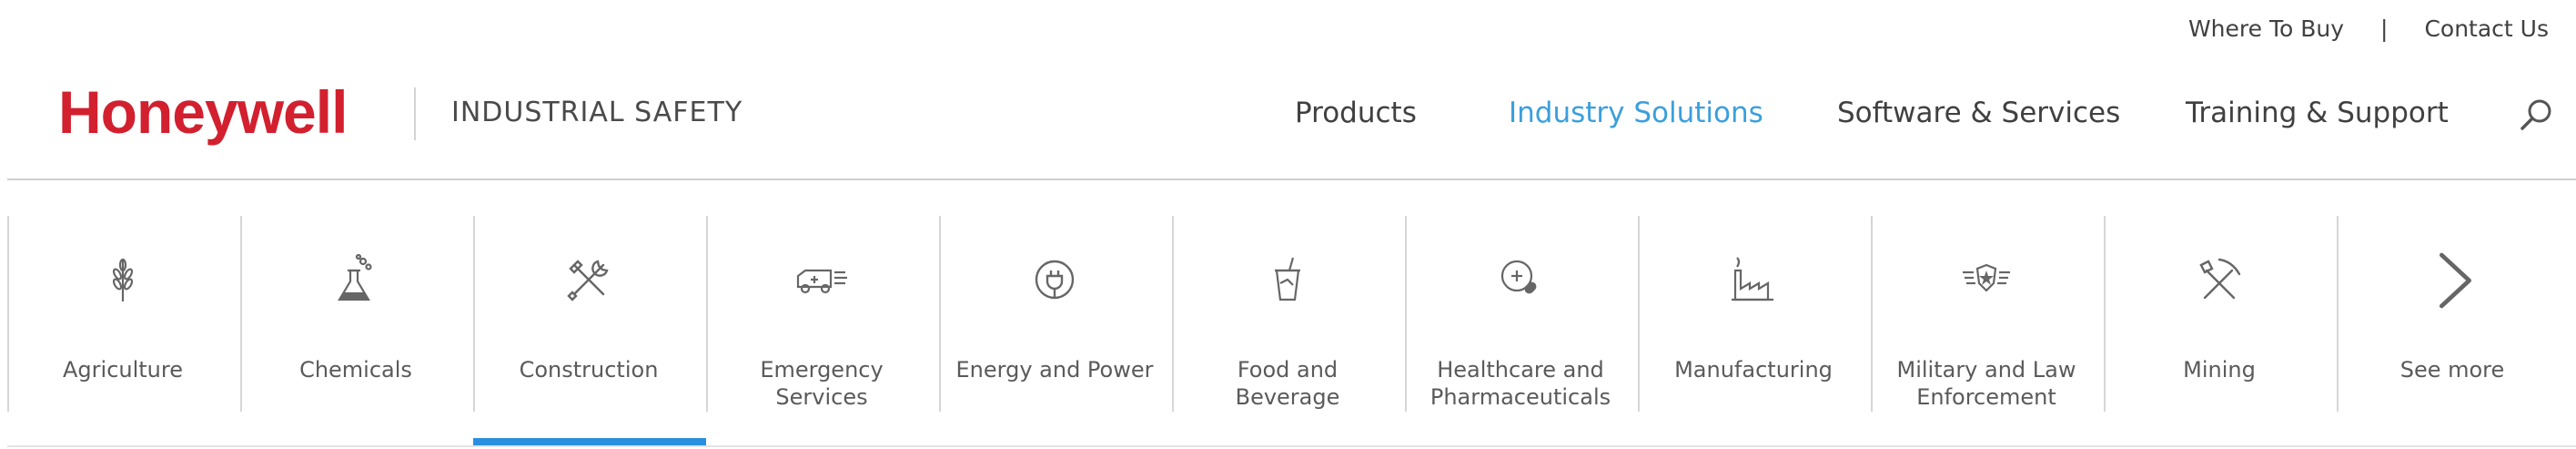 This screenshot has height=449, width=2576. I want to click on industry-label: Emergency Services, so click(822, 383).